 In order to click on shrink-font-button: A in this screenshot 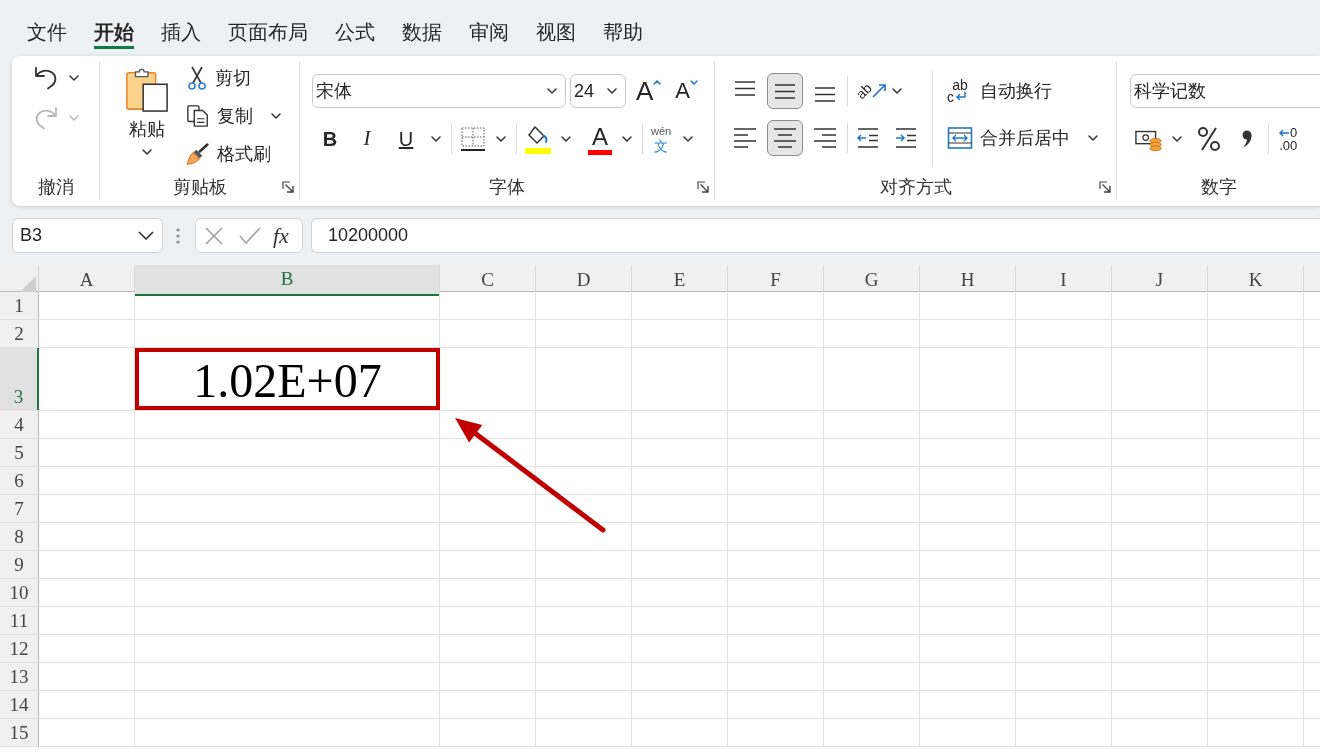, I will do `click(687, 91)`.